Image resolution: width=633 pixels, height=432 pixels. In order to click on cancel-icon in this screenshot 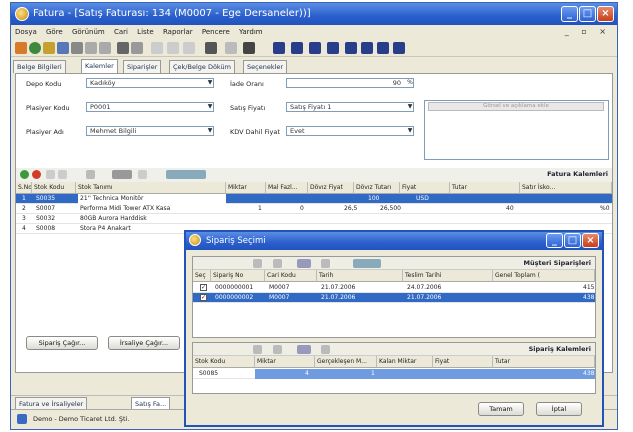, I will do `click(399, 48)`.